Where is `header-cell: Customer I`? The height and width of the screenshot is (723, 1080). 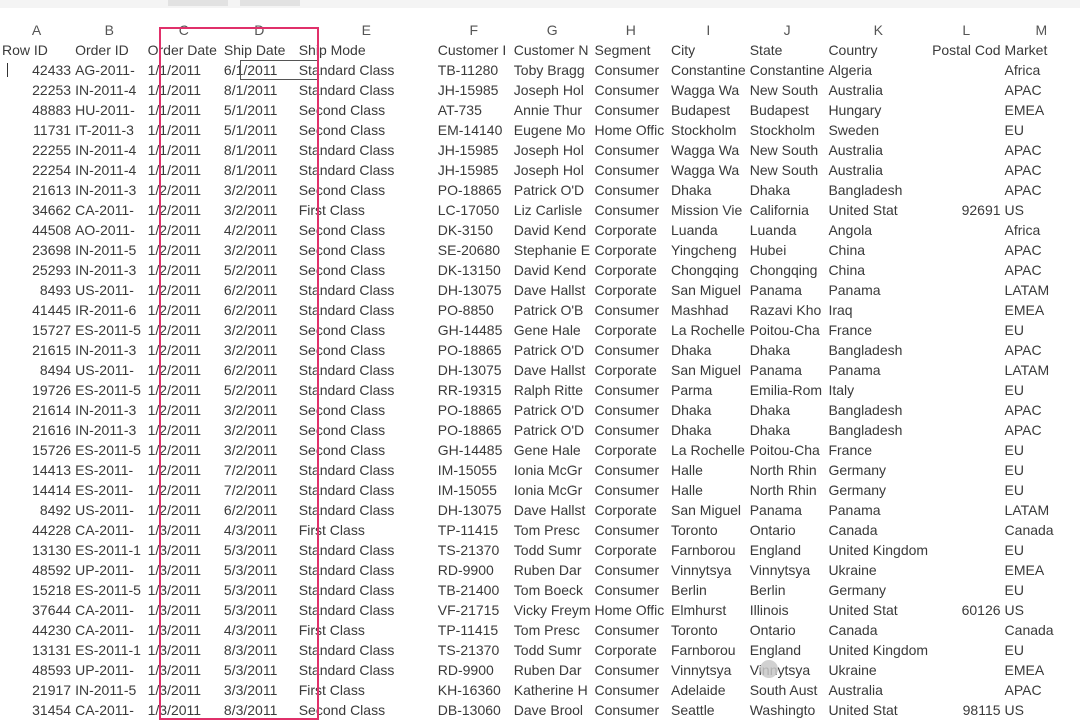 header-cell: Customer I is located at coordinates (474, 50).